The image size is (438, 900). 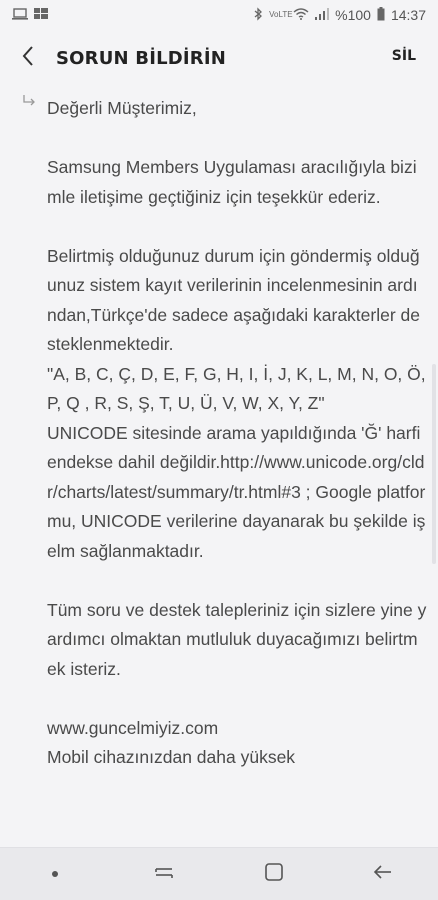 I want to click on signal-icon, so click(x=322, y=15).